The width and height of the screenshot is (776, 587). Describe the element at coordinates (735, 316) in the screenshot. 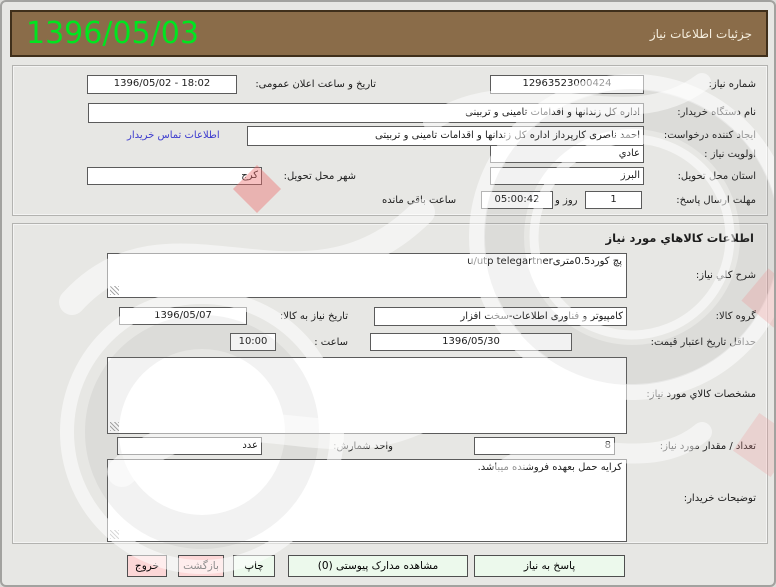

I see `goods-group-label: گروه کالا:` at that location.